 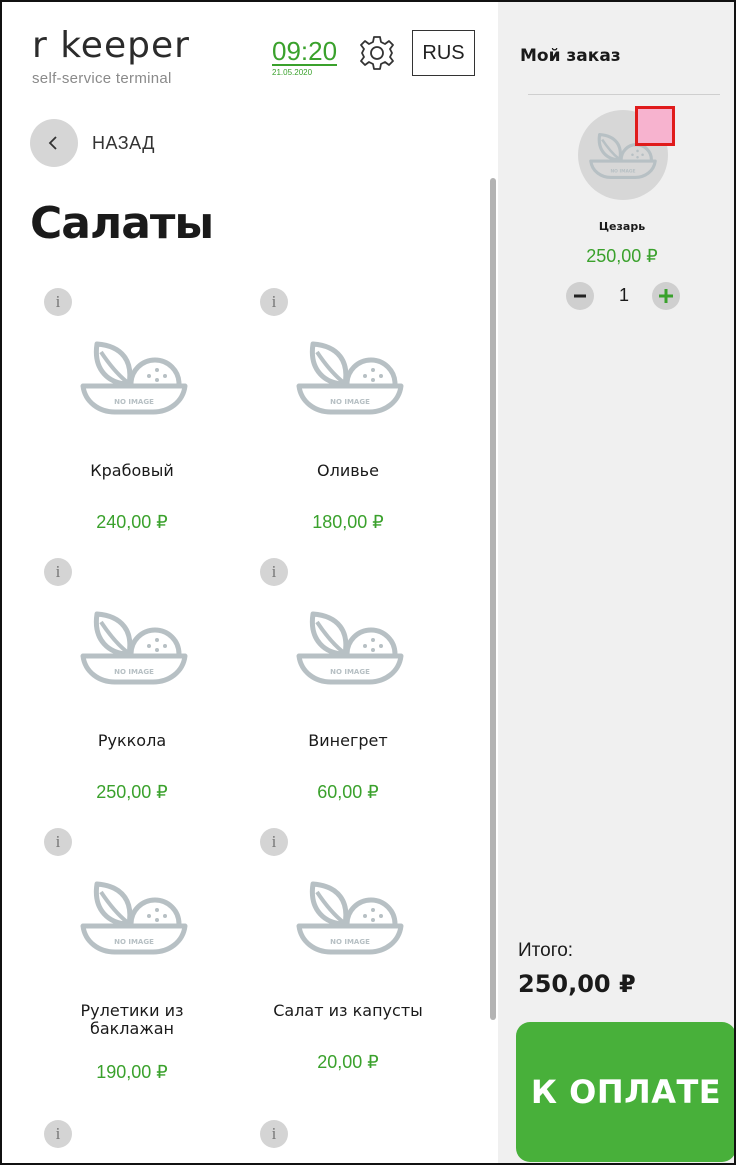 What do you see at coordinates (132, 522) in the screenshot?
I see `product-price: 240,00 ₽` at bounding box center [132, 522].